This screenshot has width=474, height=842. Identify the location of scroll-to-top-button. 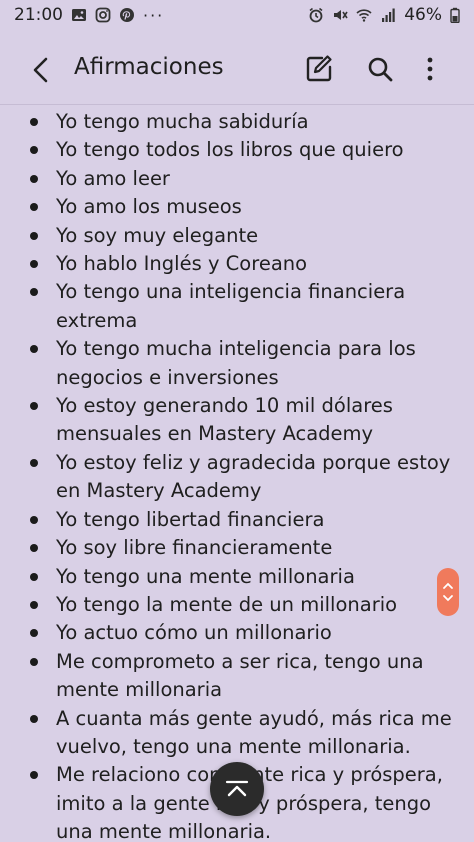
(237, 789).